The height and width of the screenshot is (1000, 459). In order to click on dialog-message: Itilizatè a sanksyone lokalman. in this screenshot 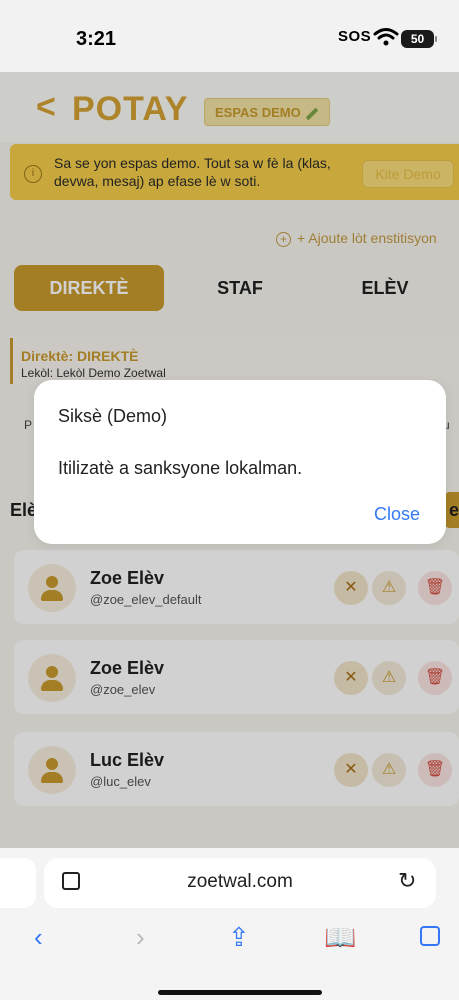, I will do `click(180, 468)`.